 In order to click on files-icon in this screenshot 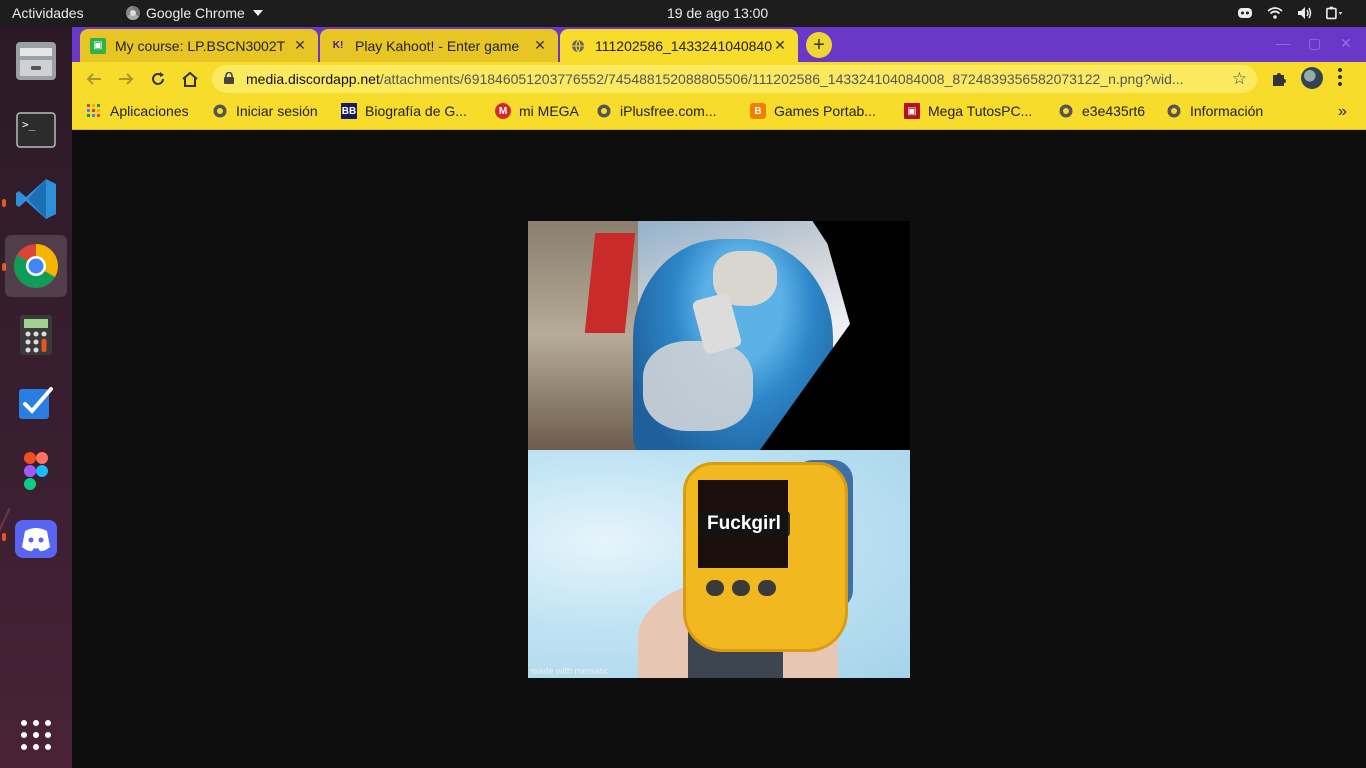, I will do `click(36, 61)`.